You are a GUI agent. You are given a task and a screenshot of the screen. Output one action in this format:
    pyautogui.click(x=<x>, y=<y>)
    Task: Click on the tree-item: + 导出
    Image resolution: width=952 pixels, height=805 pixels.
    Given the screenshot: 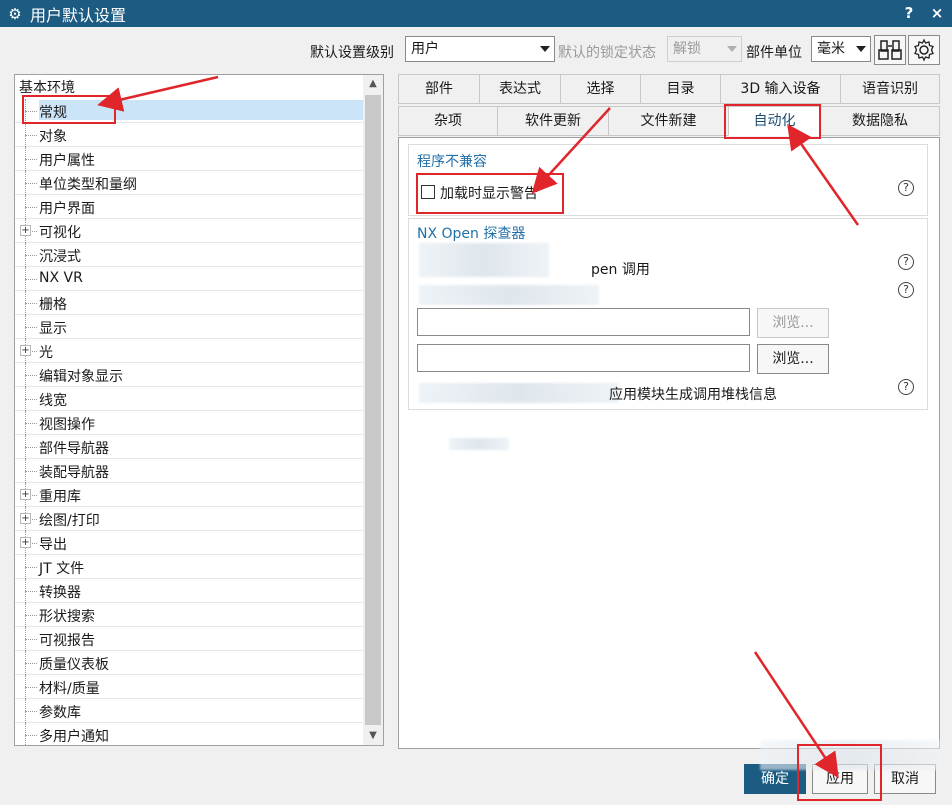 What is the action you would take?
    pyautogui.click(x=189, y=543)
    